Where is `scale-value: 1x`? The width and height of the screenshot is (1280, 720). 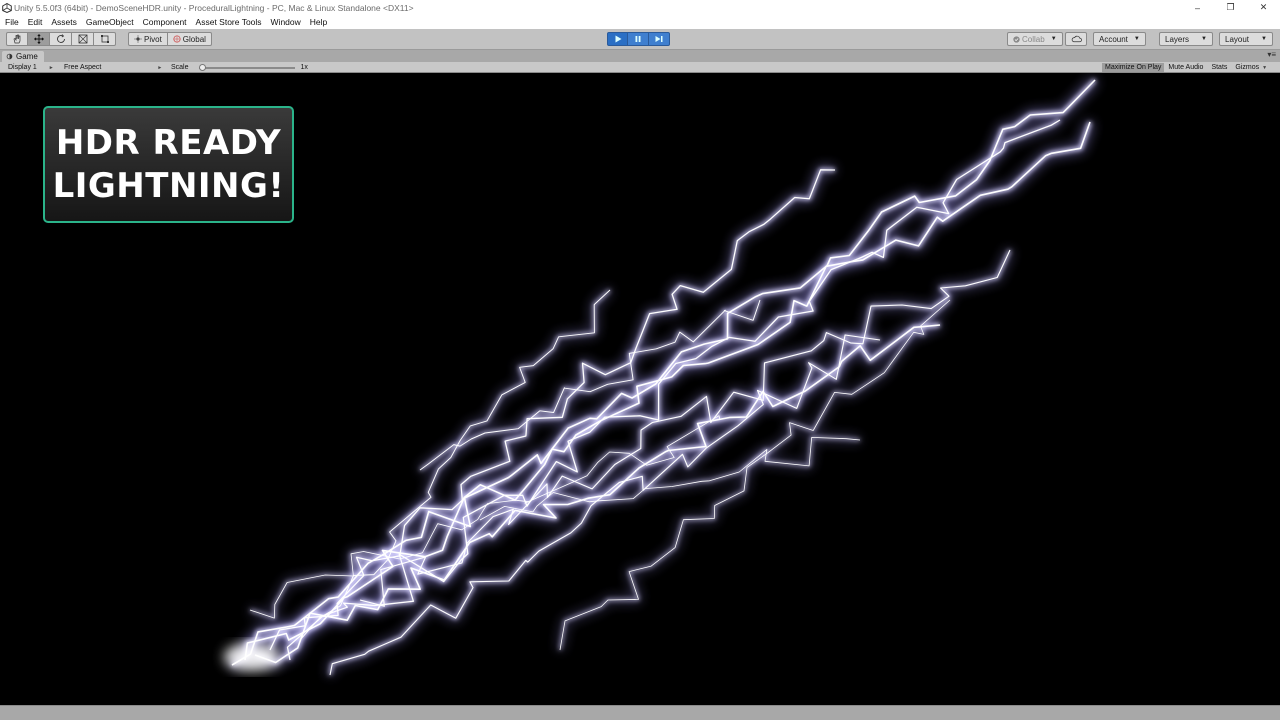 scale-value: 1x is located at coordinates (304, 67).